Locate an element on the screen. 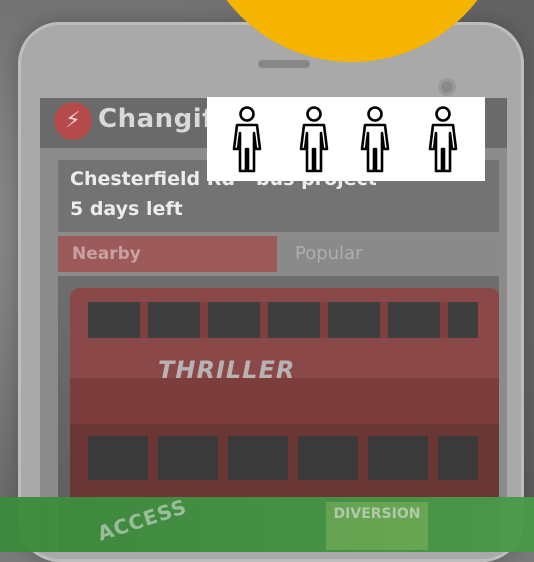 The image size is (534, 562). bus-middle-band is located at coordinates (284, 401).